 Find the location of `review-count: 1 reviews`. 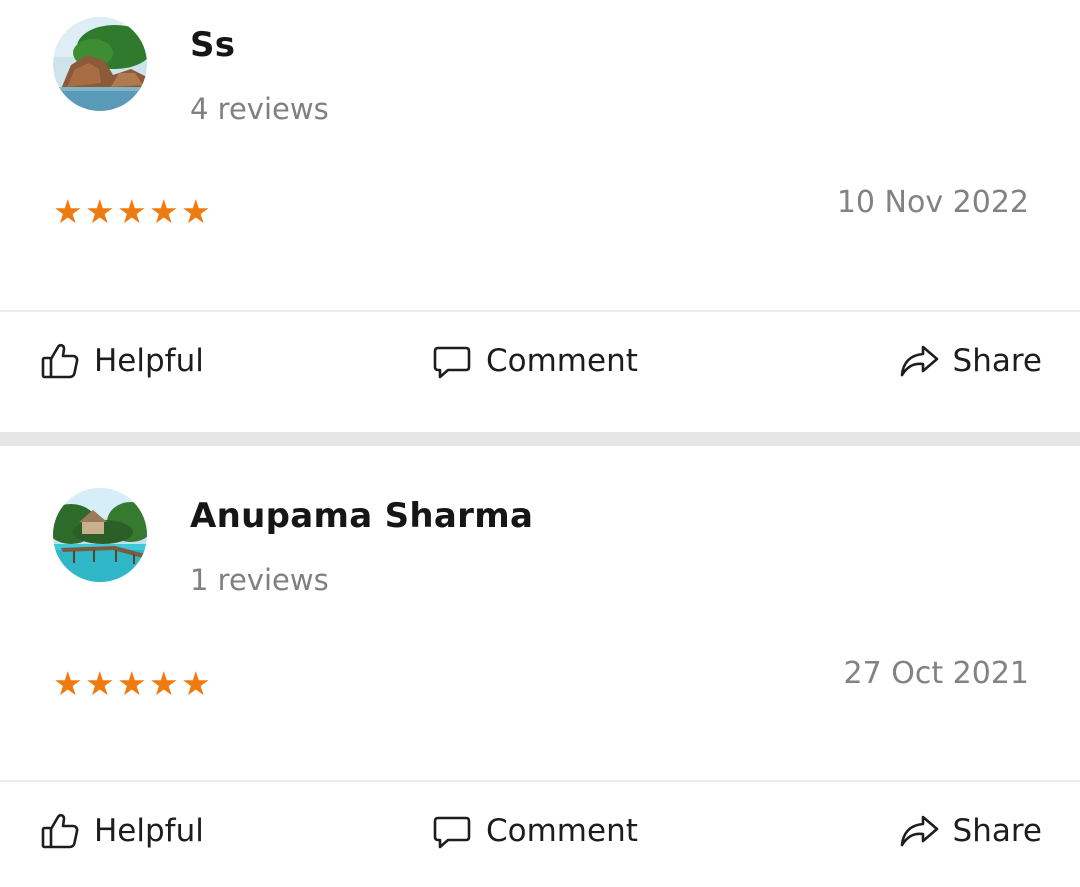

review-count: 1 reviews is located at coordinates (259, 580).